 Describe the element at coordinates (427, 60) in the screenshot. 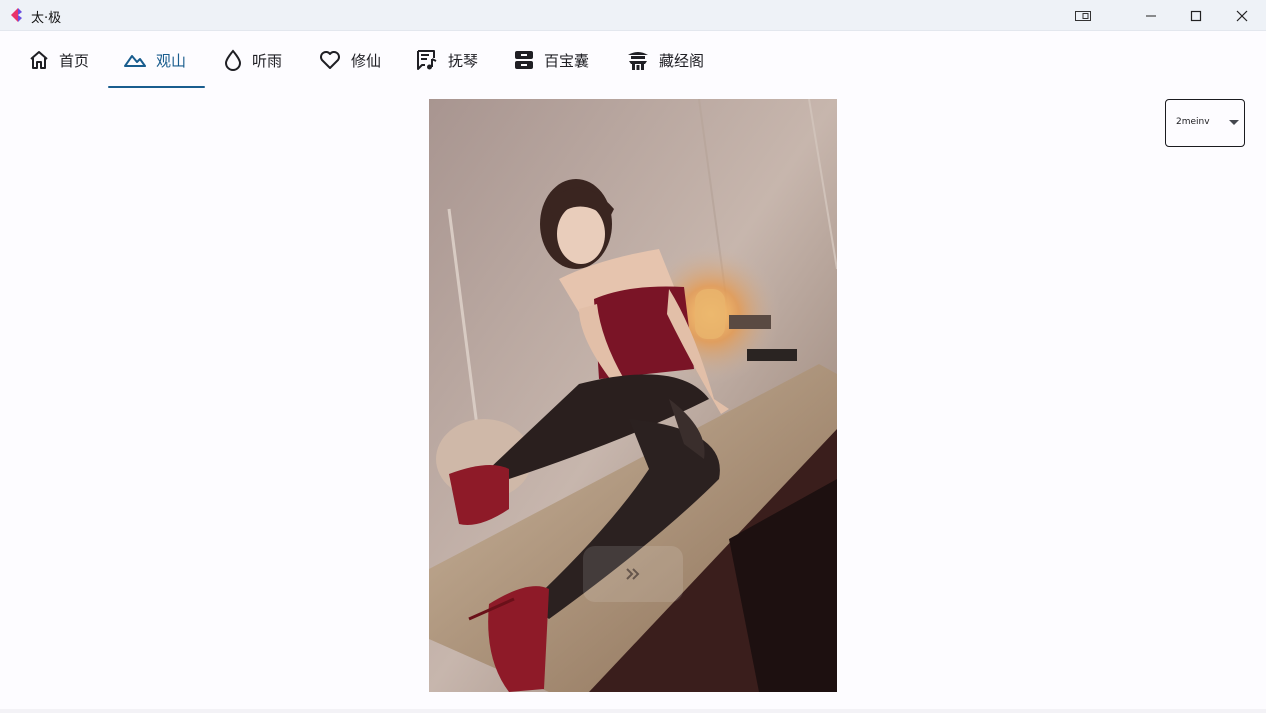

I see `music-note-icon` at that location.